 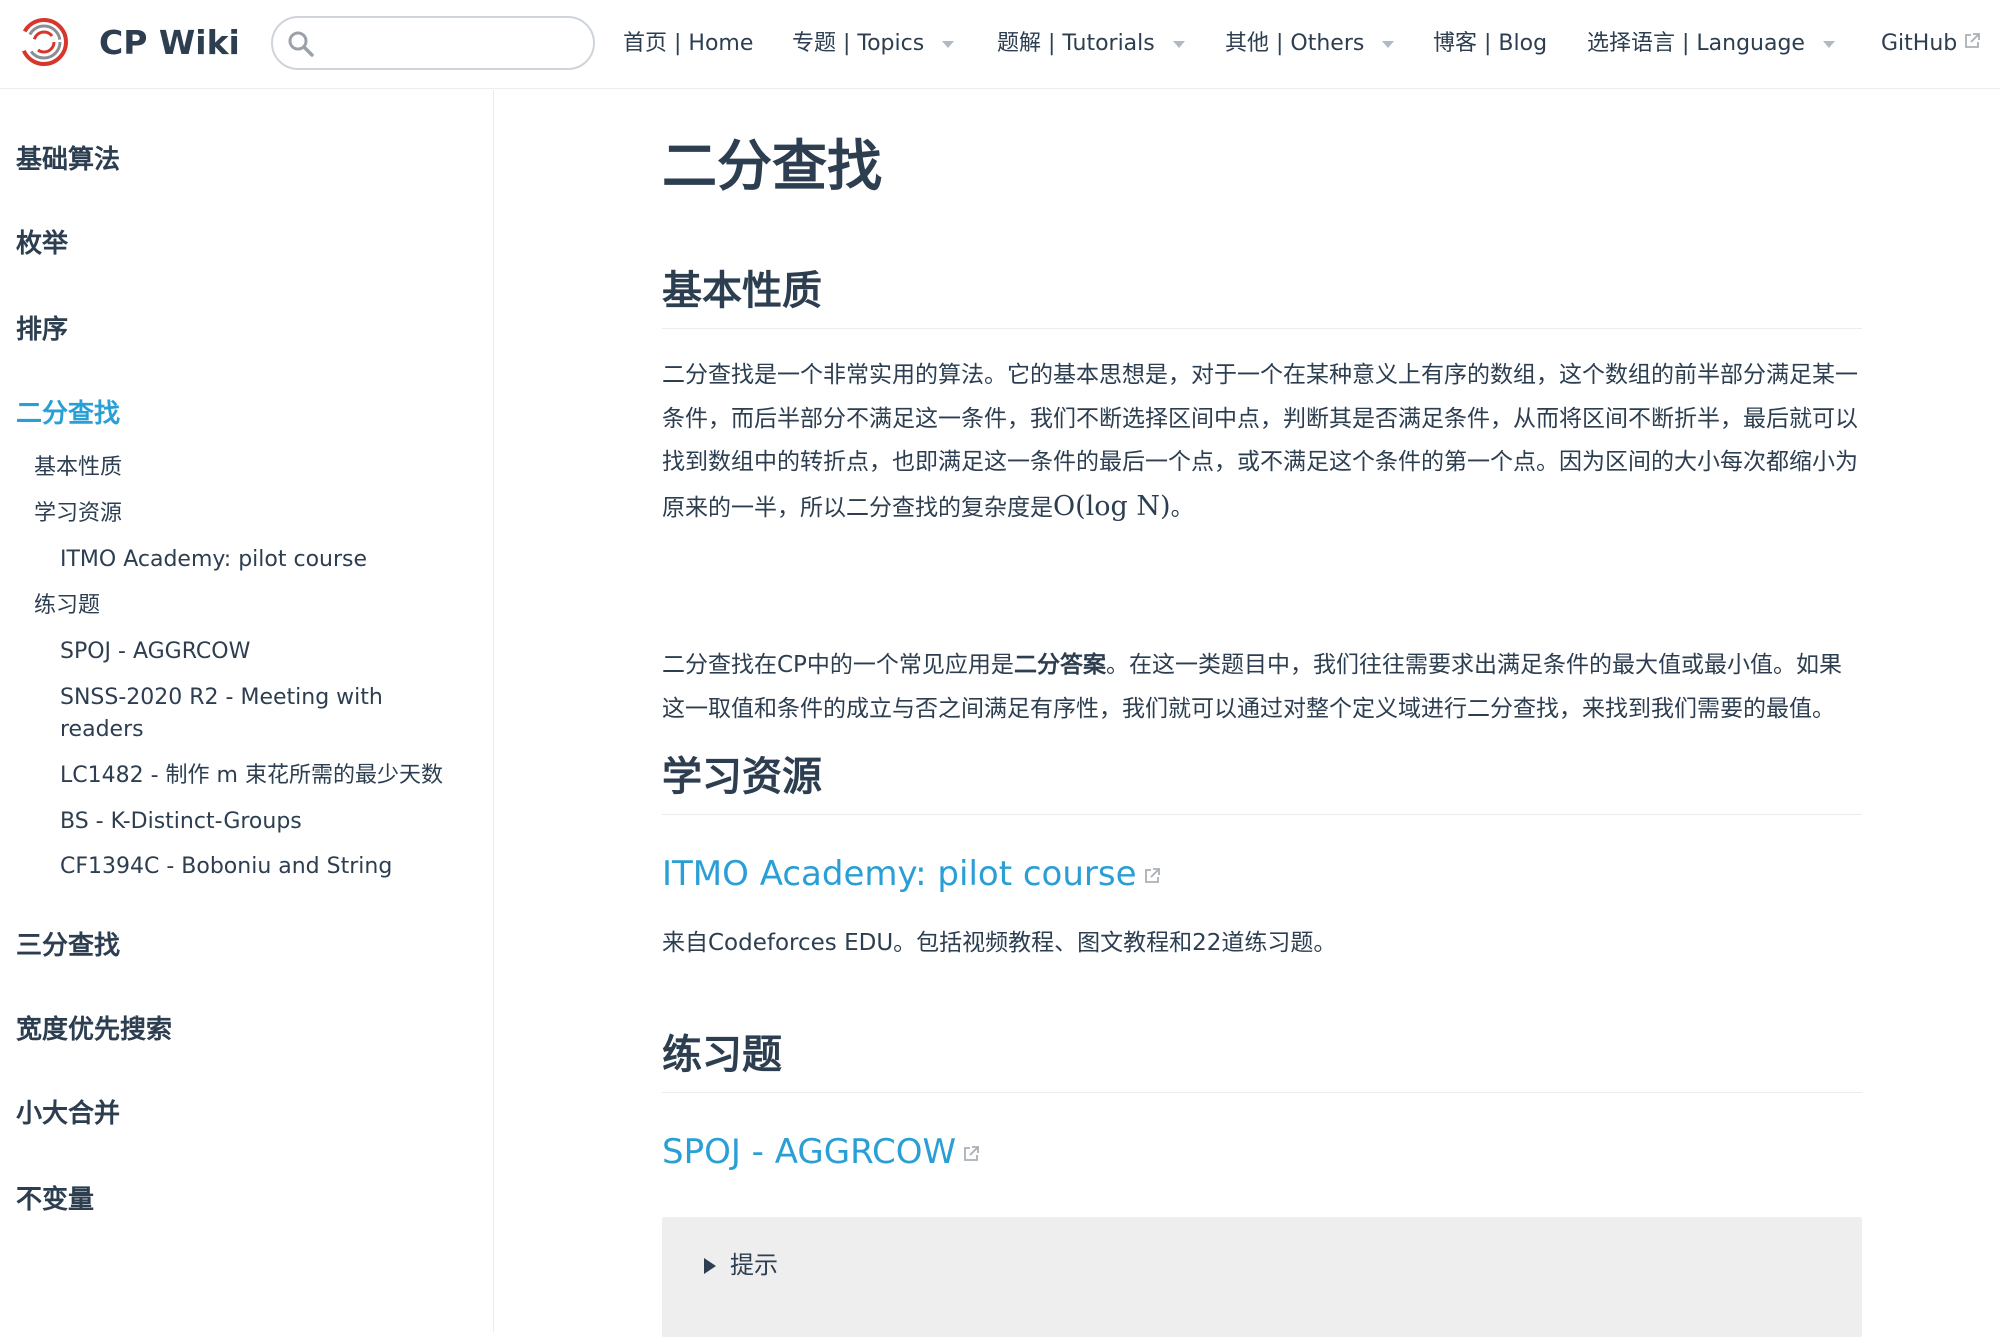 I want to click on sidebar-subitem-resources: 学习资源, so click(x=78, y=514).